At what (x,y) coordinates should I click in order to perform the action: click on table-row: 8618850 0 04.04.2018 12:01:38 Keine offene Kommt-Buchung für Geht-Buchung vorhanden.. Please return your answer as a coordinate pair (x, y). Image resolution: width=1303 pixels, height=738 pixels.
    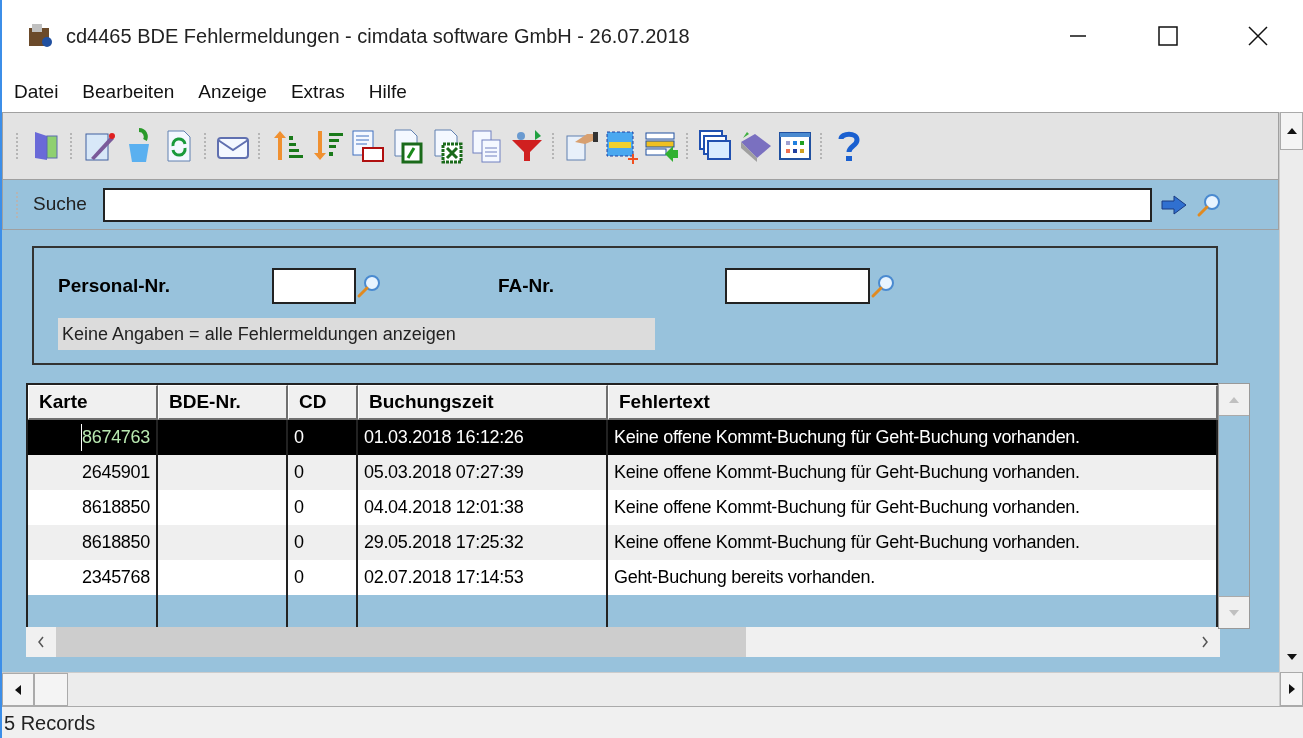
    Looking at the image, I should click on (623, 507).